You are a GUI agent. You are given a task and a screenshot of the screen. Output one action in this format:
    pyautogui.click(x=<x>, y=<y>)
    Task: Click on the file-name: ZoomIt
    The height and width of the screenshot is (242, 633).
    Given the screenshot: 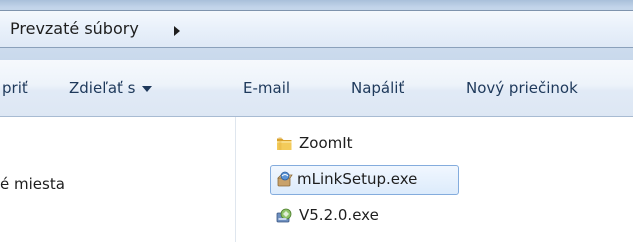 What is the action you would take?
    pyautogui.click(x=326, y=143)
    